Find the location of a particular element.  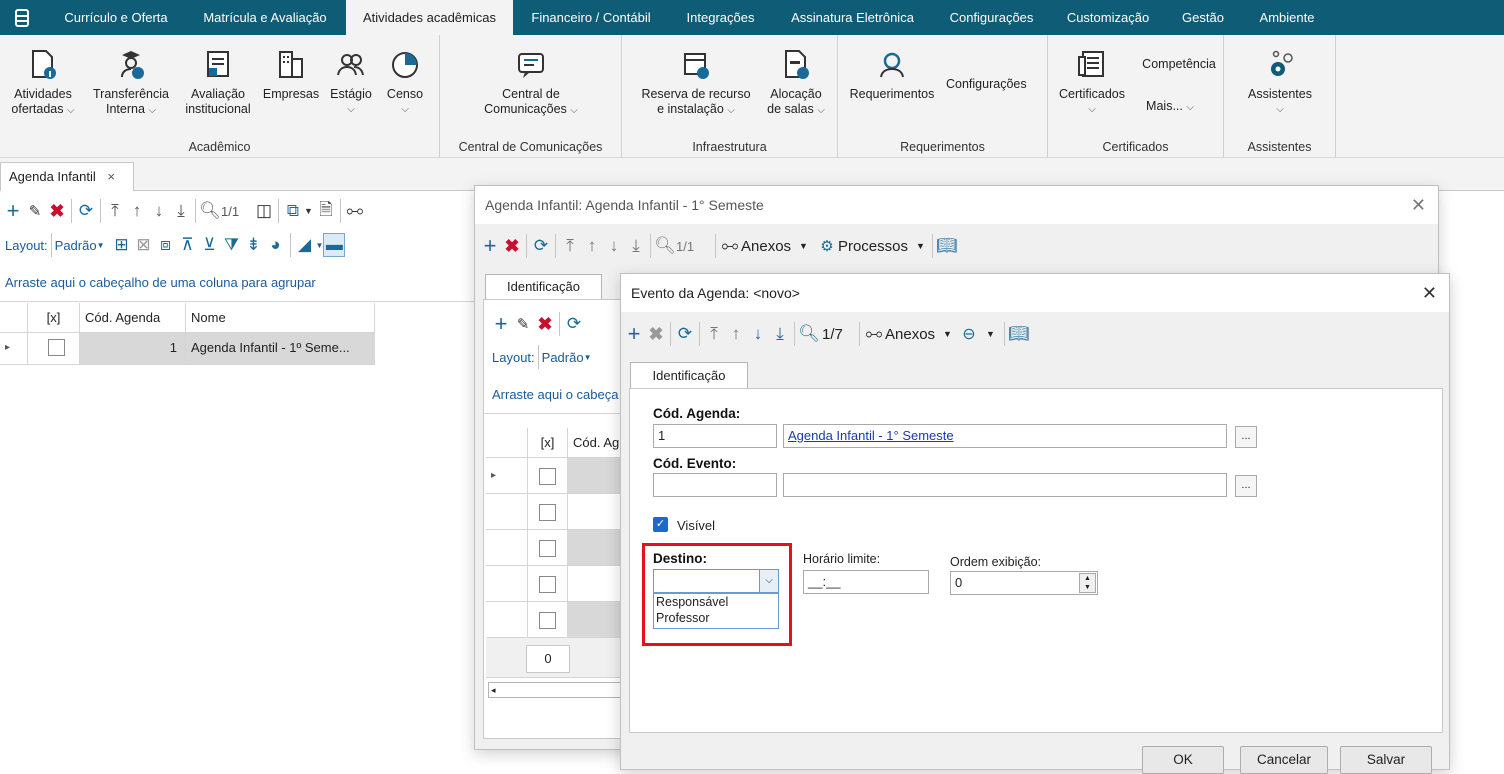

option-responsavel: Responsável is located at coordinates (716, 602).